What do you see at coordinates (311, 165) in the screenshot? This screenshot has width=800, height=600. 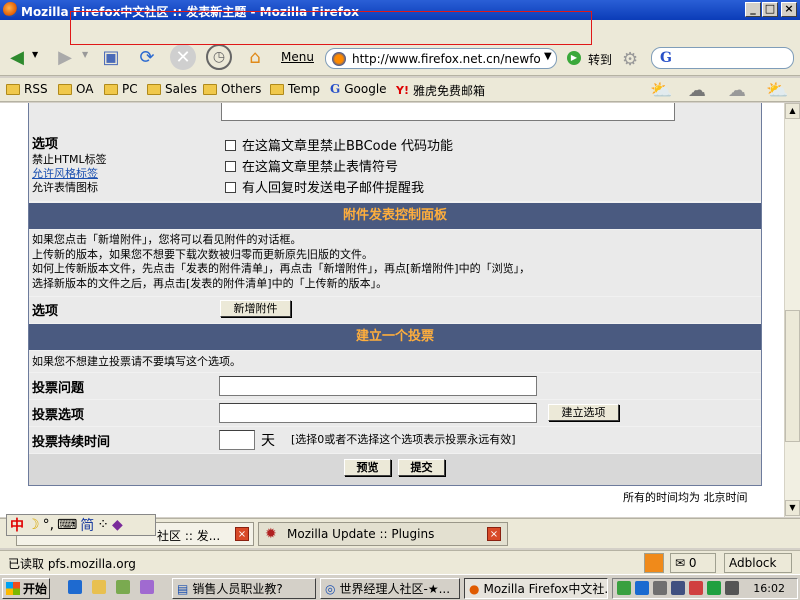 I see `disable-smilies-option: 在这篇文章里禁止表情符号` at bounding box center [311, 165].